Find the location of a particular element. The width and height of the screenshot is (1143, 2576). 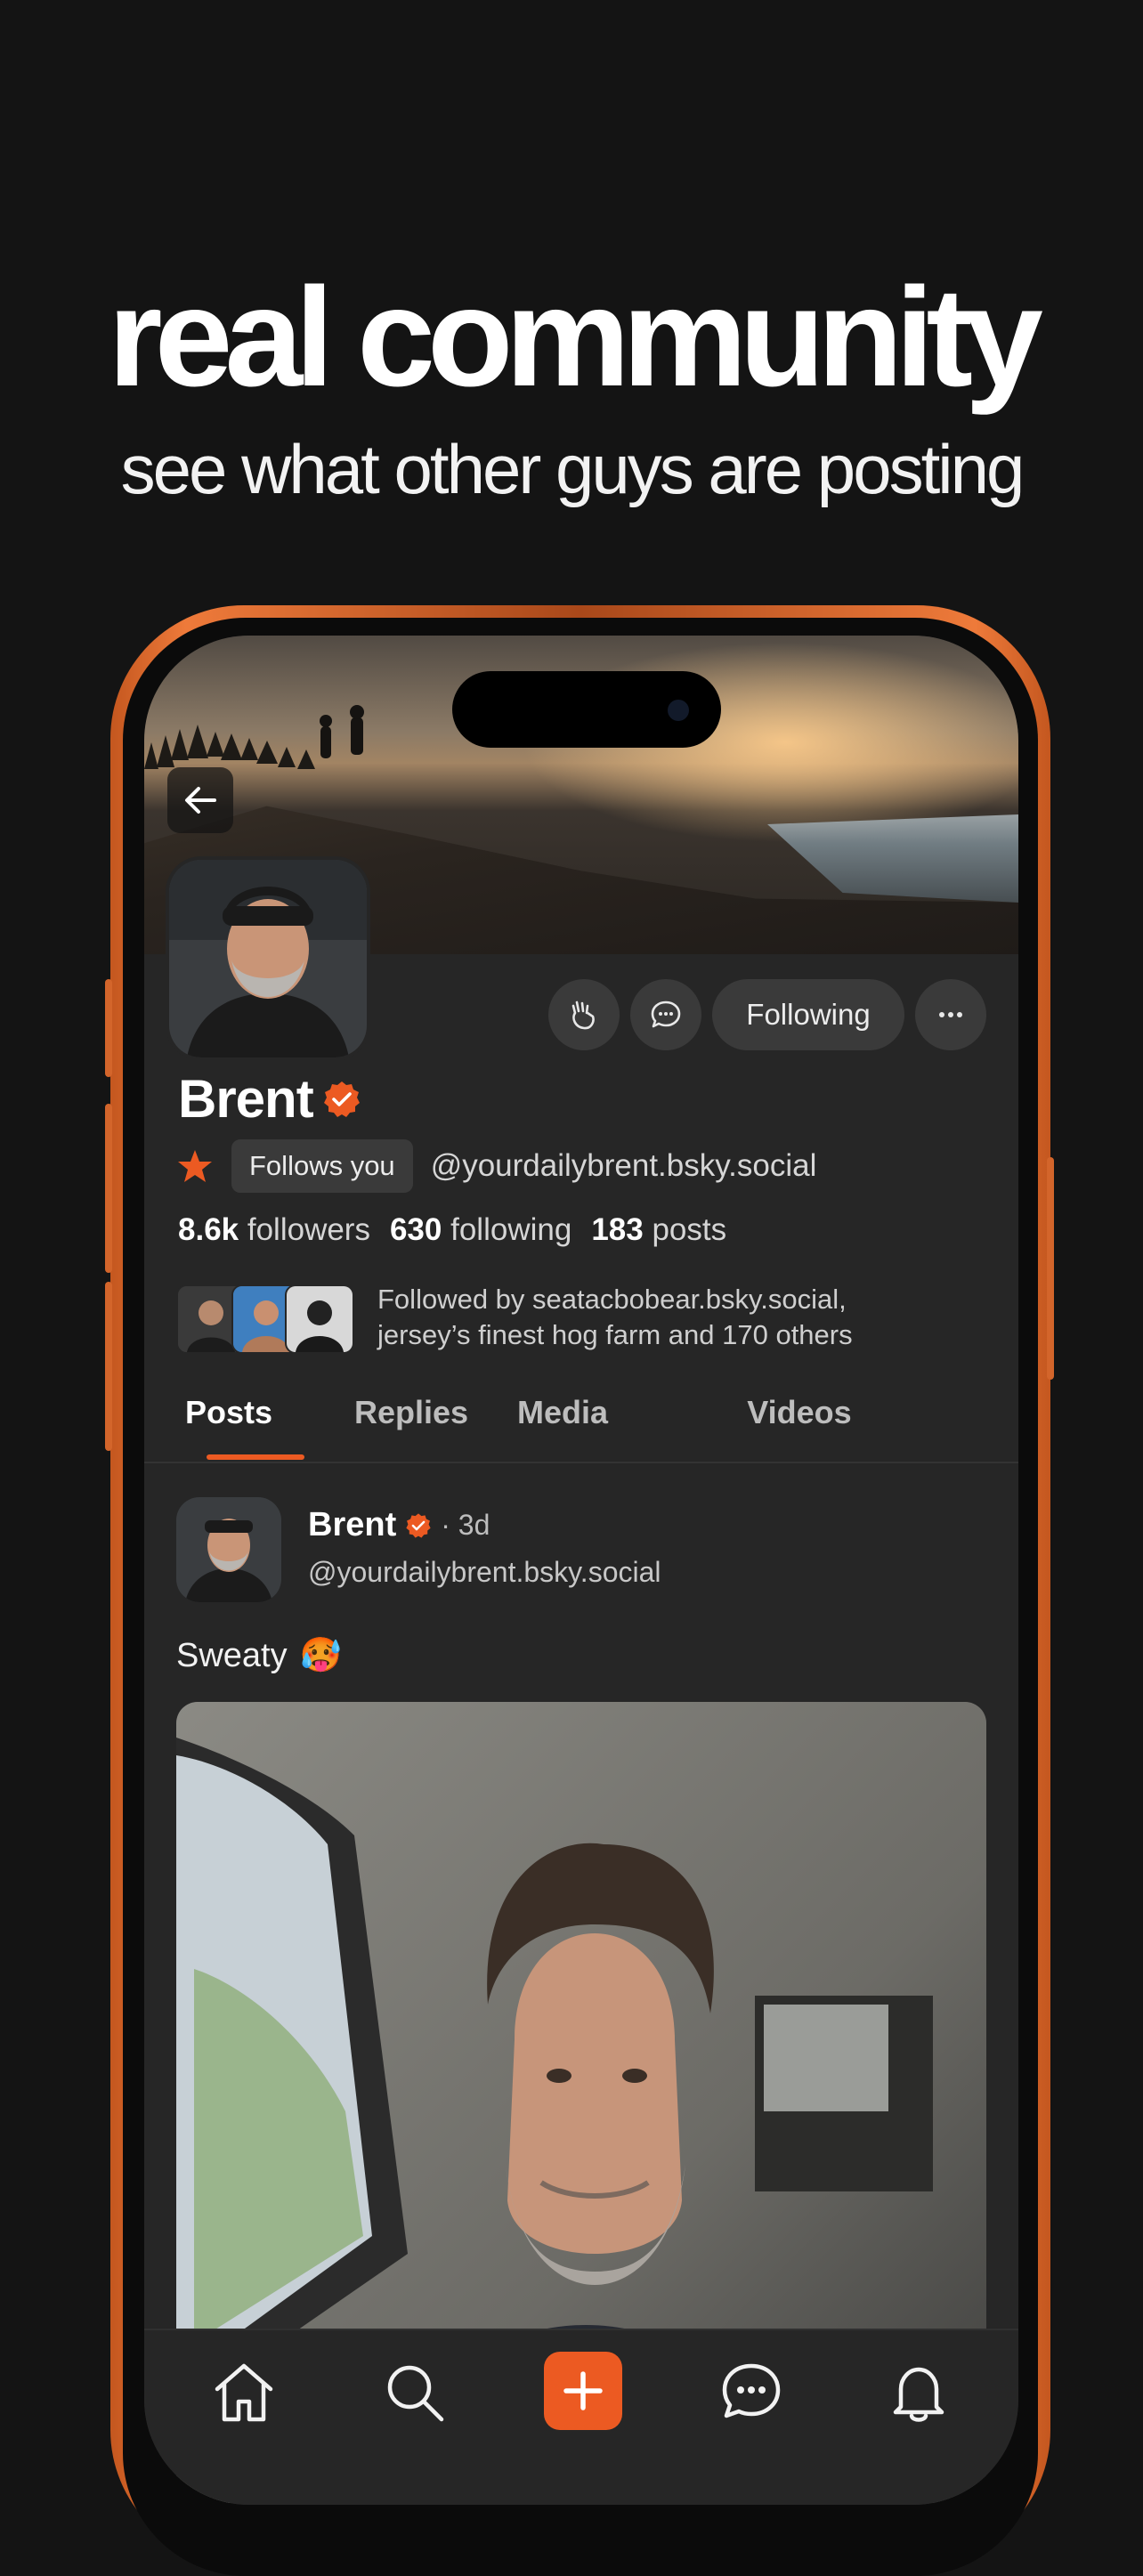

compose-button is located at coordinates (583, 2391).